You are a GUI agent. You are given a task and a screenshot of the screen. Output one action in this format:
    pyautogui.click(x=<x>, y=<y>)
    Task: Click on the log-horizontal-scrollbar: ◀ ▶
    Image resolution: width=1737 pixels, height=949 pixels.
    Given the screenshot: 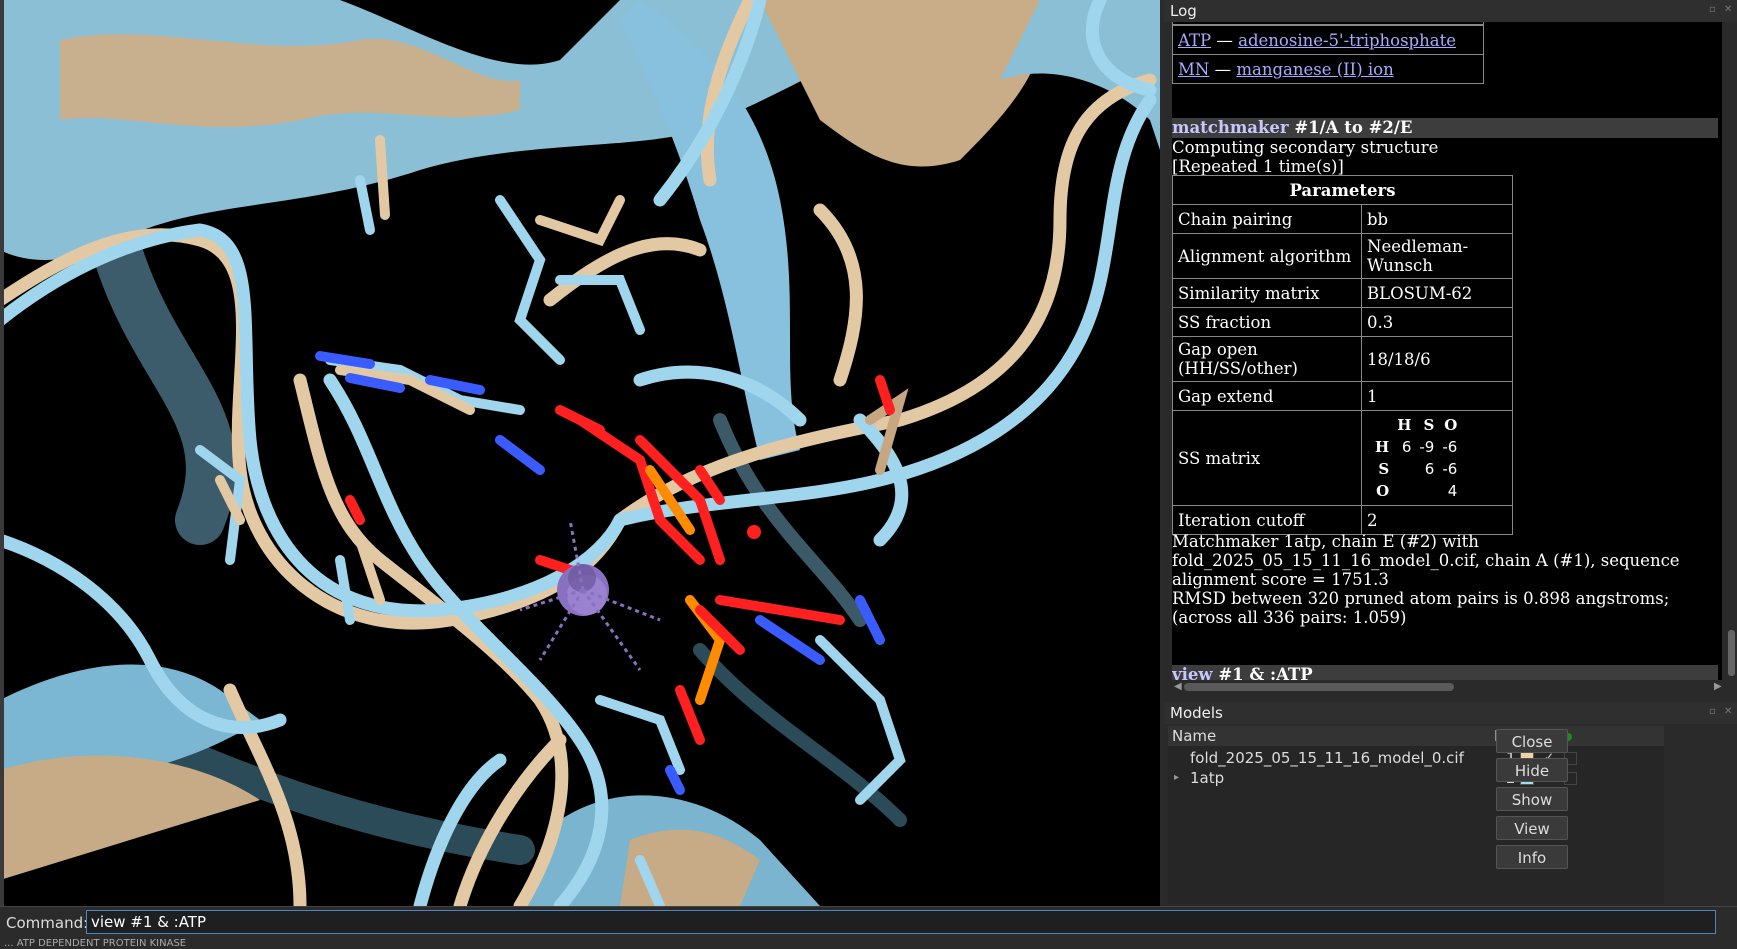 What is the action you would take?
    pyautogui.click(x=1449, y=687)
    